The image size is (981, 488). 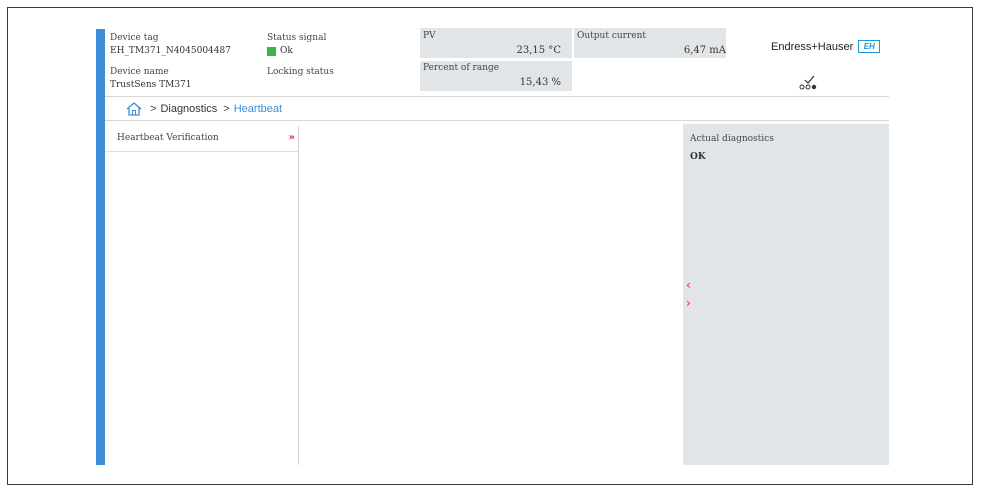 What do you see at coordinates (292, 137) in the screenshot?
I see `double-chevron-right-icon: »` at bounding box center [292, 137].